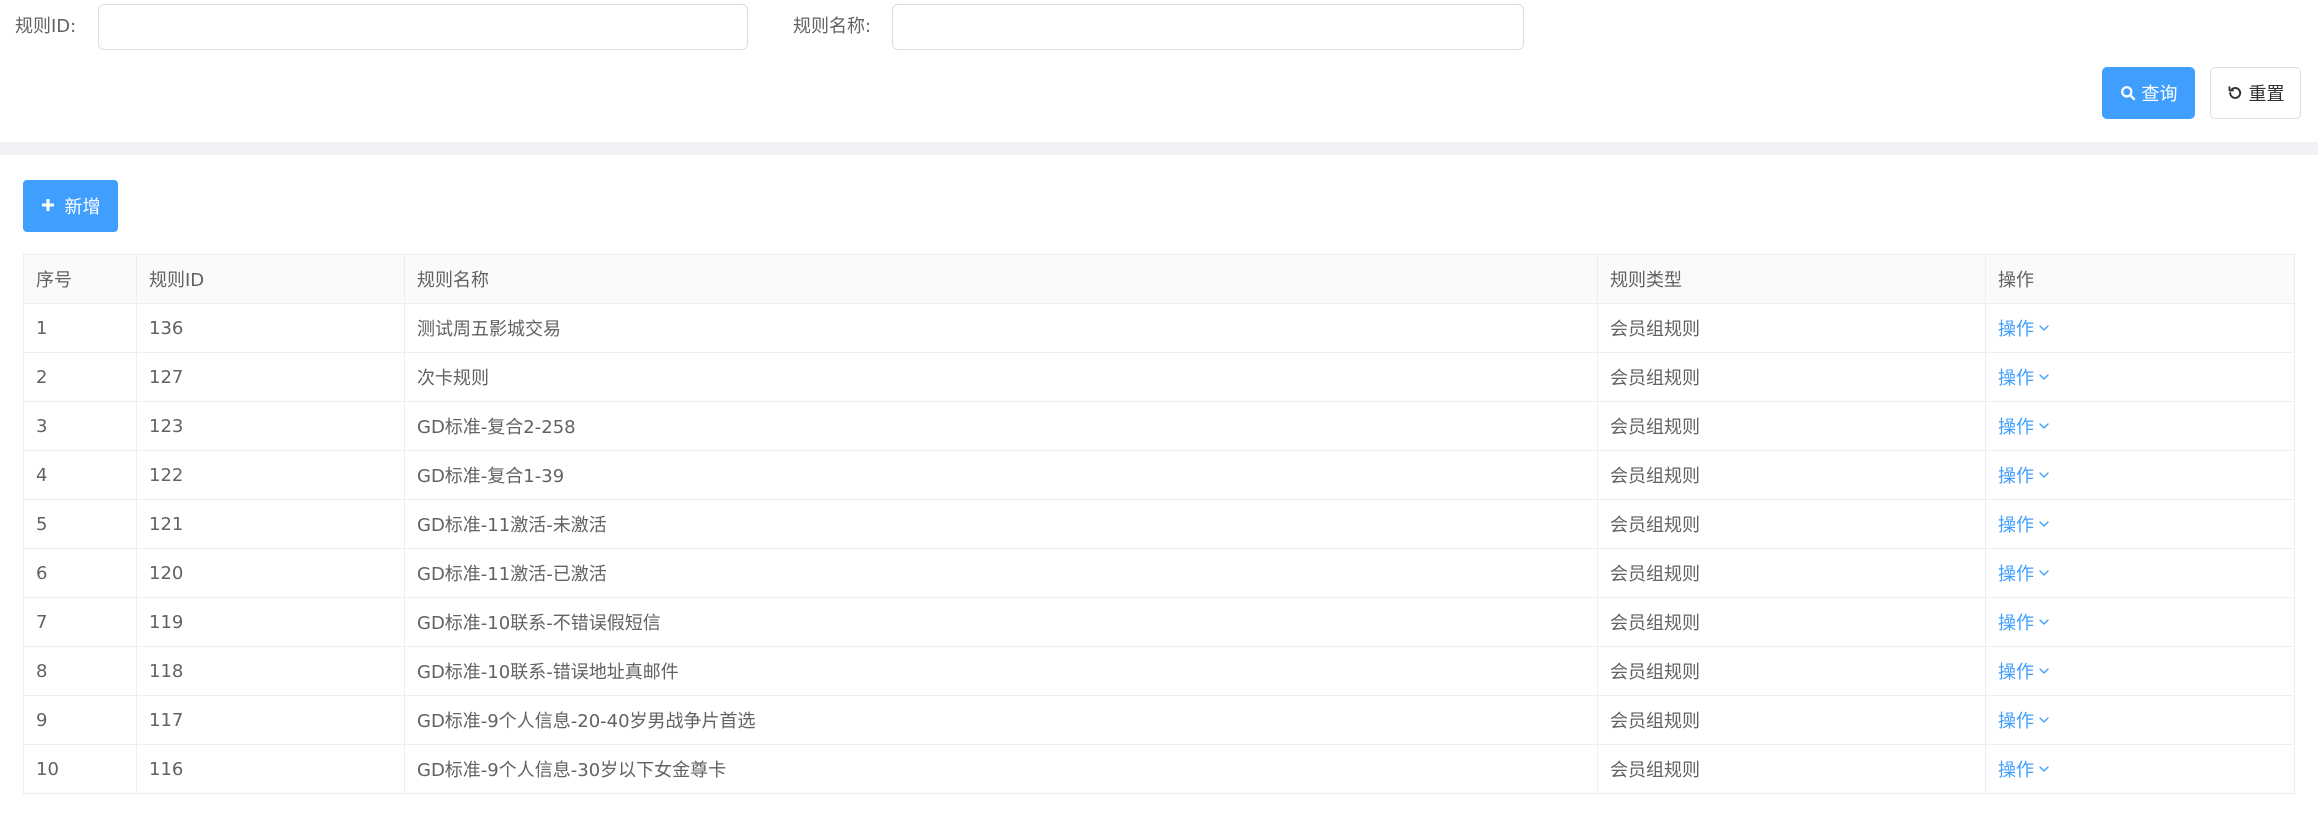  Describe the element at coordinates (80, 524) in the screenshot. I see `cell-index: 5` at that location.